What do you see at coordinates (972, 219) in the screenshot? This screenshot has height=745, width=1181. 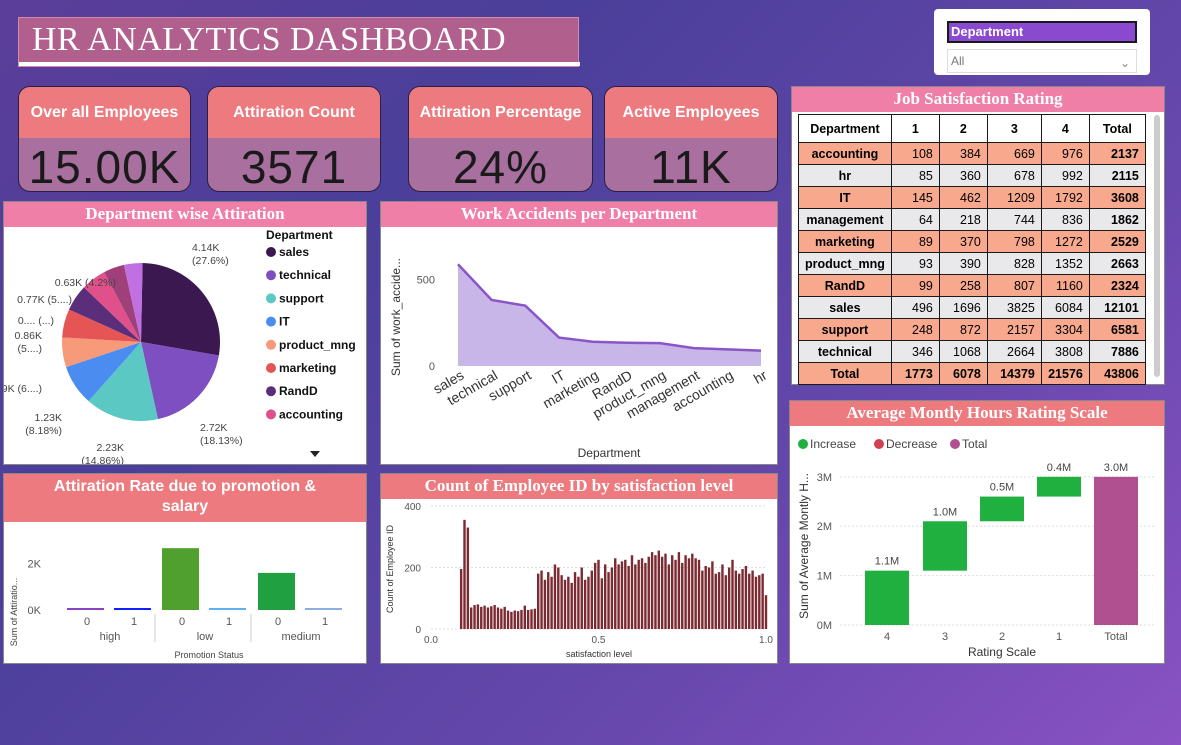 I see `table-row: management 64 218 744 836 1862` at bounding box center [972, 219].